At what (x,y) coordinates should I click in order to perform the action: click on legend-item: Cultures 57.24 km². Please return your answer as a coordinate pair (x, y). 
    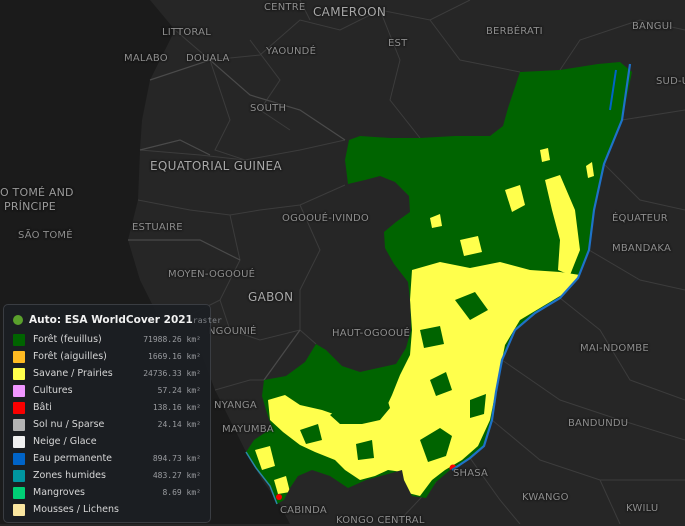
    Looking at the image, I should click on (107, 390).